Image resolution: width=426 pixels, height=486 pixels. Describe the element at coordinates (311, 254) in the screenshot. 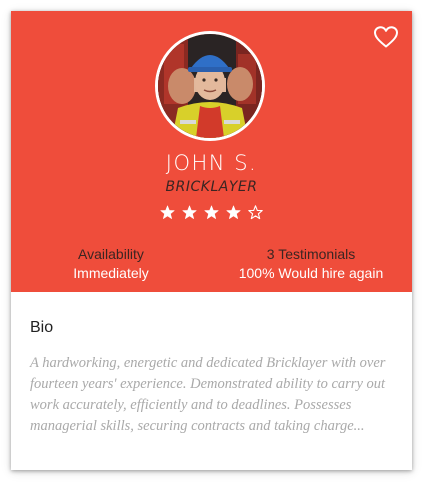

I see `testimonials-label: 3 Testimonials` at that location.